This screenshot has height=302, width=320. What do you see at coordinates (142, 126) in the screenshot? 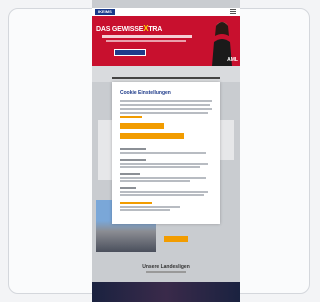
I see `accept-all-button` at bounding box center [142, 126].